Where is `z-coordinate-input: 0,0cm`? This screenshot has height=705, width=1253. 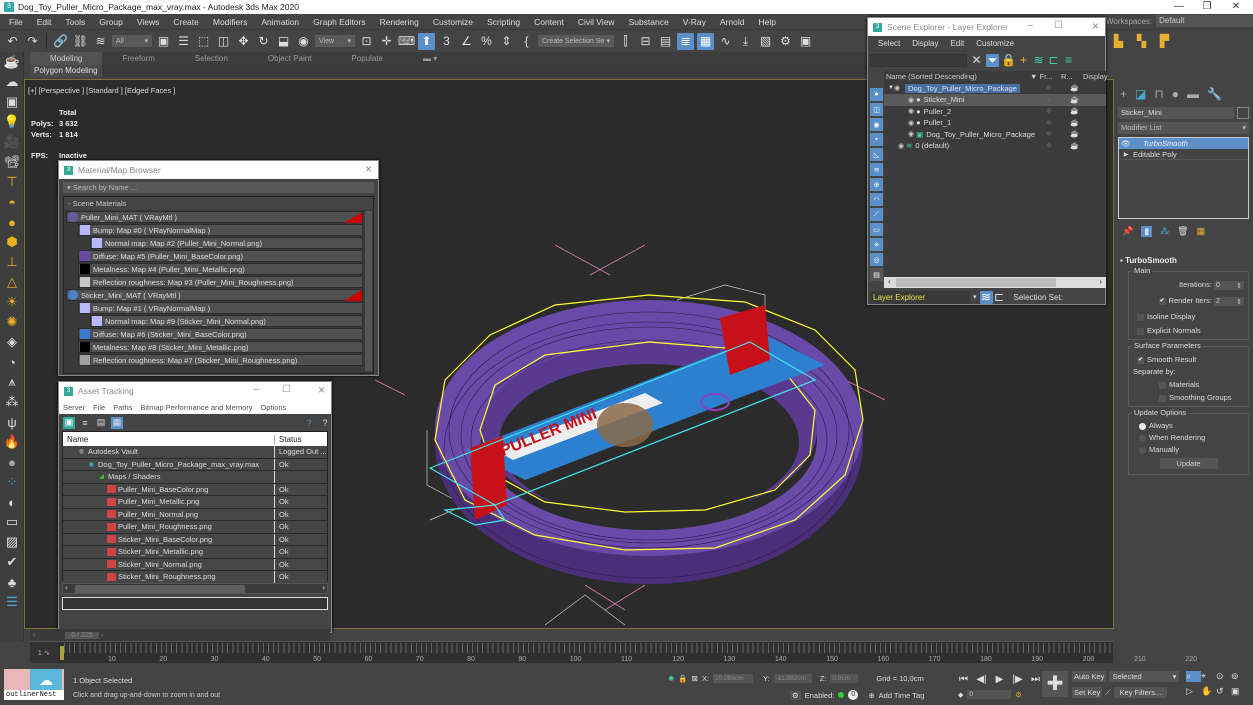
z-coordinate-input: 0,0cm is located at coordinates (844, 678).